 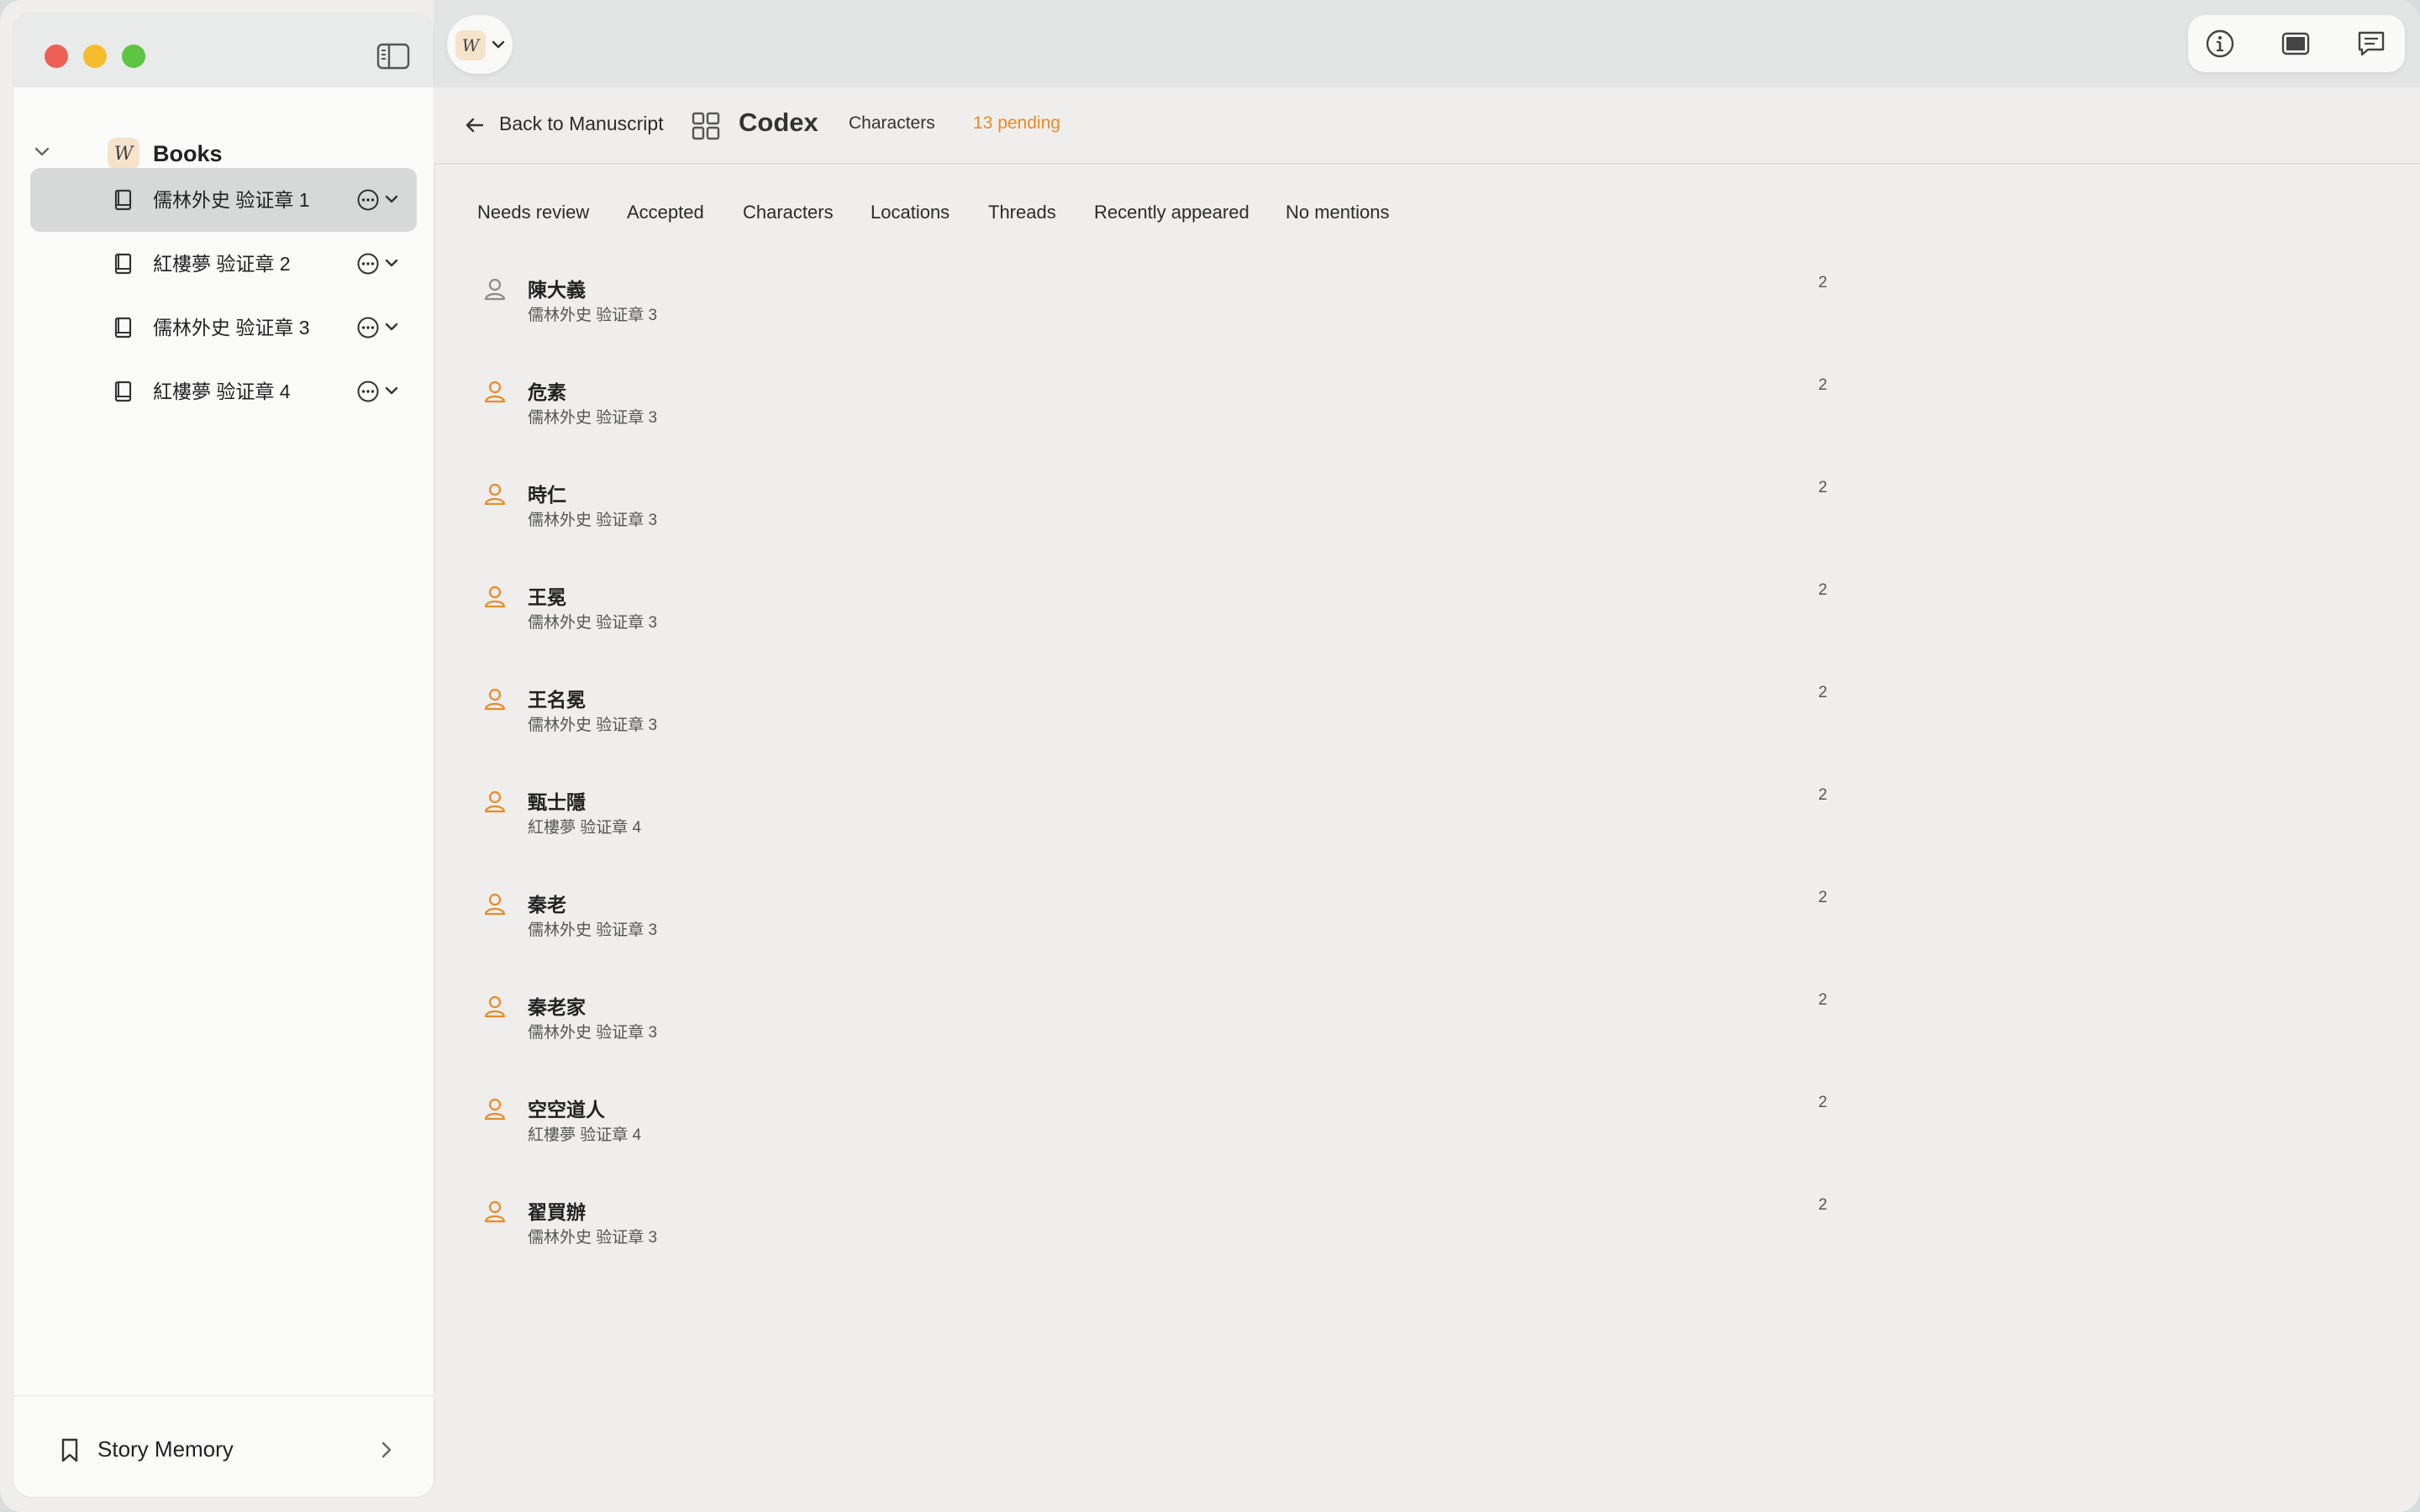 I want to click on entry-name: 秦老, so click(x=547, y=905).